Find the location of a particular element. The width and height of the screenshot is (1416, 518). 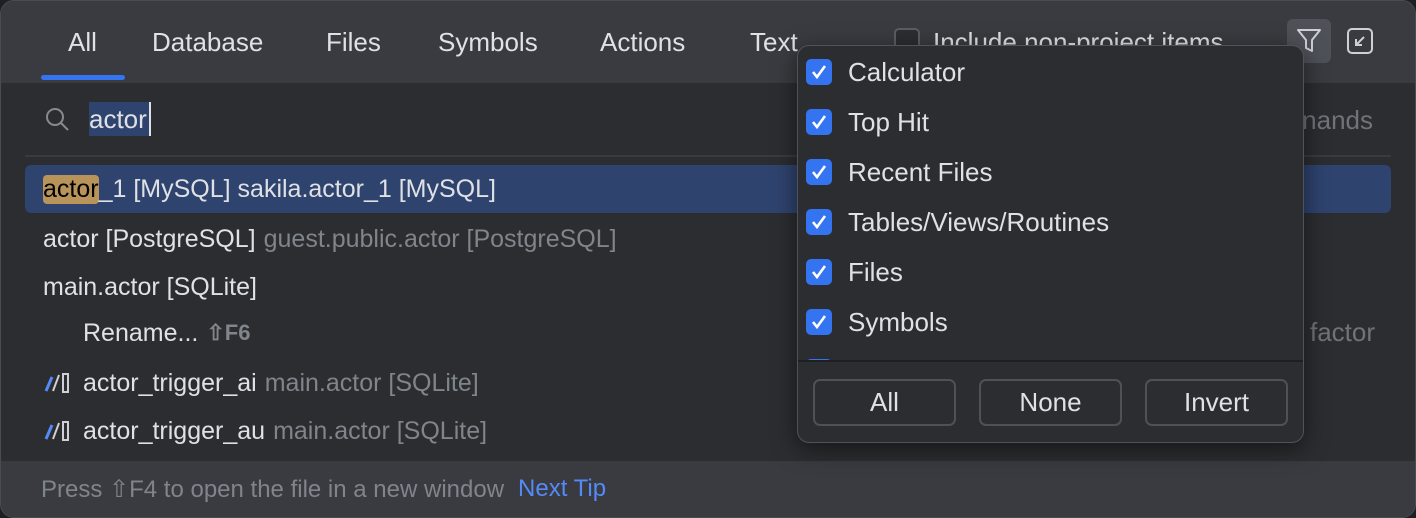

filter-item-calculator: Calculator is located at coordinates (885, 72).